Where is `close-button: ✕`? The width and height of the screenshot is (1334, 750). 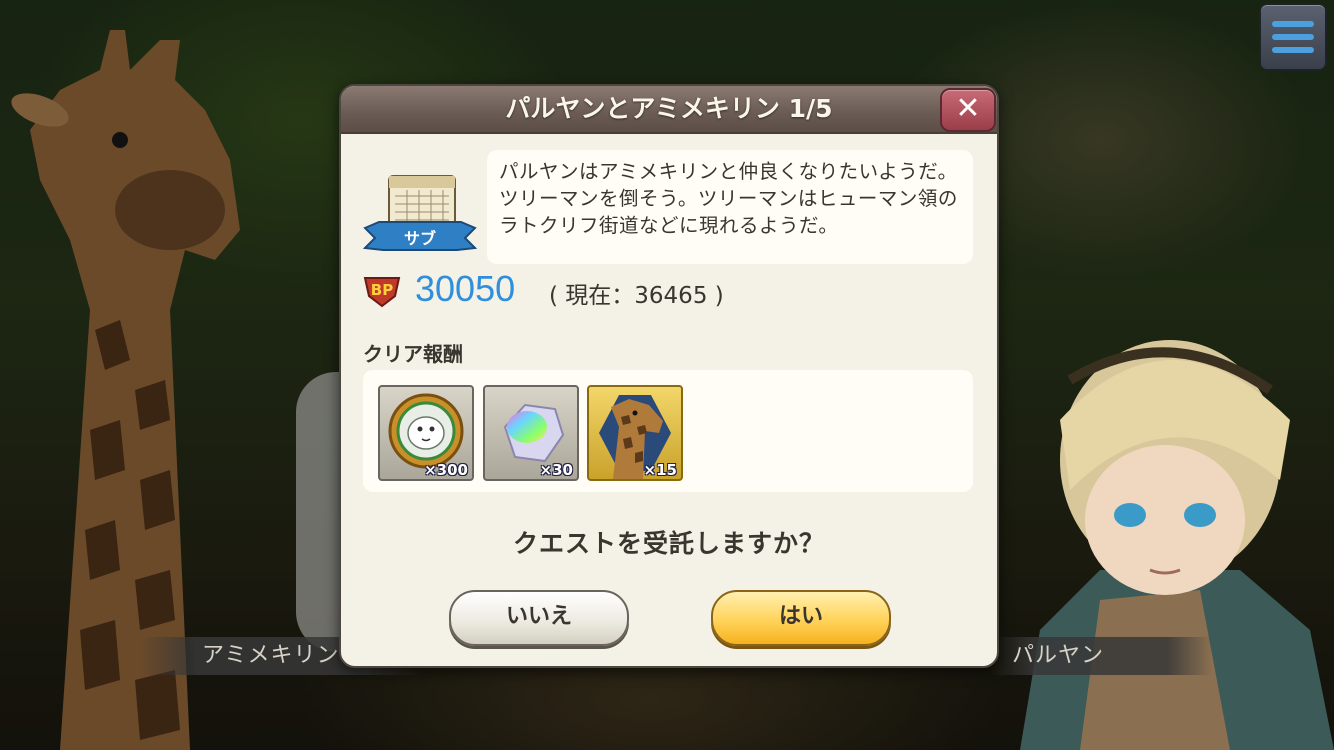 close-button: ✕ is located at coordinates (968, 110).